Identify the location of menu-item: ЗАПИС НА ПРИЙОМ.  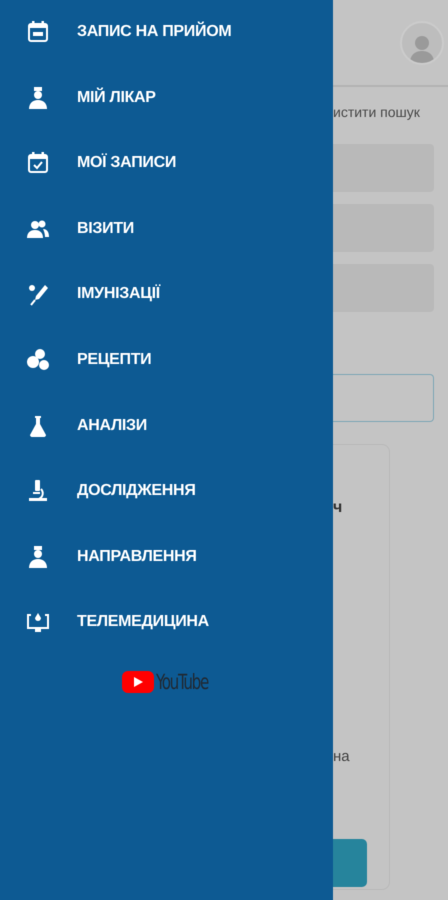
(166, 32).